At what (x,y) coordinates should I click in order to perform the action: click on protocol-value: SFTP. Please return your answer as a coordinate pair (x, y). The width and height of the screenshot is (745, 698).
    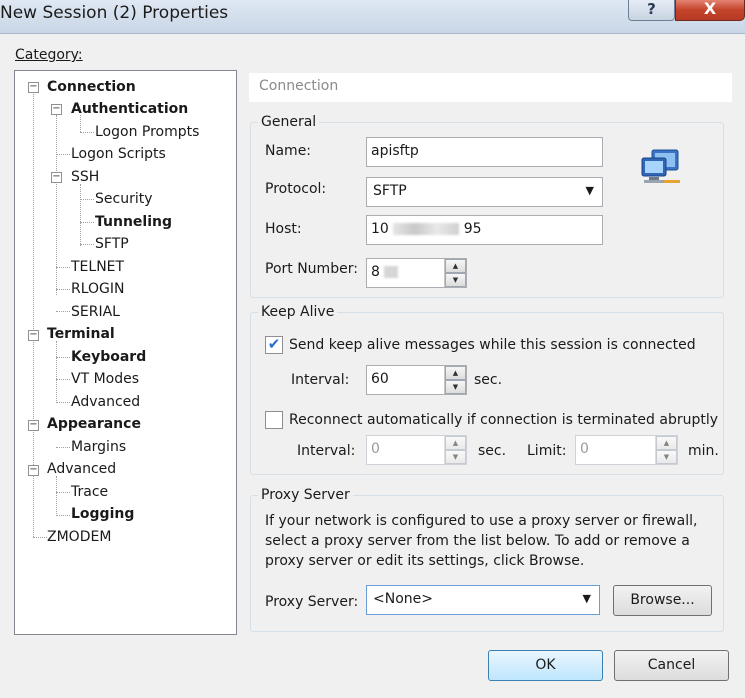
    Looking at the image, I should click on (390, 191).